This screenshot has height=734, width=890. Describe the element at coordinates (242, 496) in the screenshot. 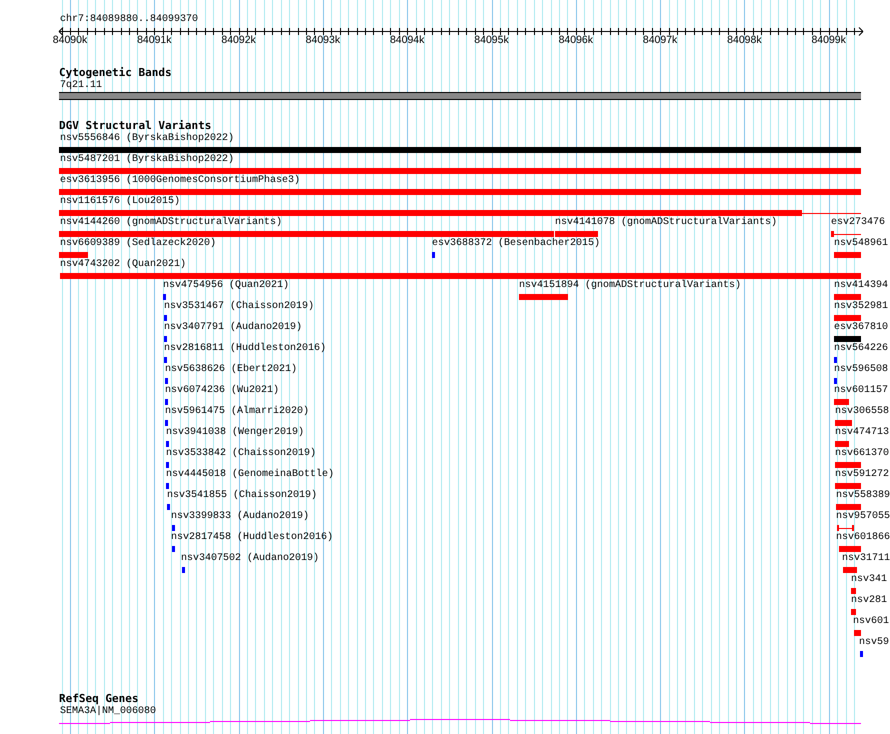

I see `variant-label: nsv3541855 (Chaisson2019)` at that location.